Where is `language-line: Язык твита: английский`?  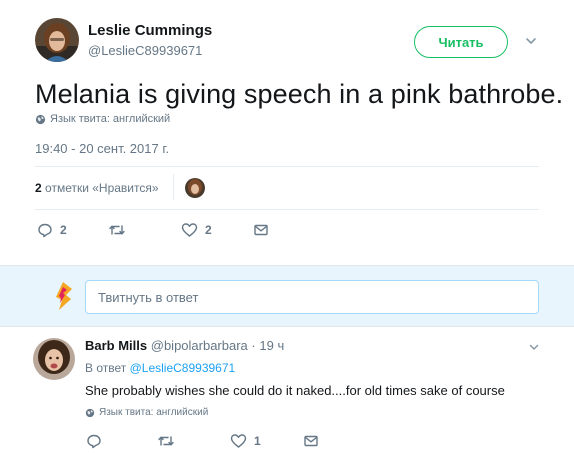
language-line: Язык твита: английский is located at coordinates (102, 119).